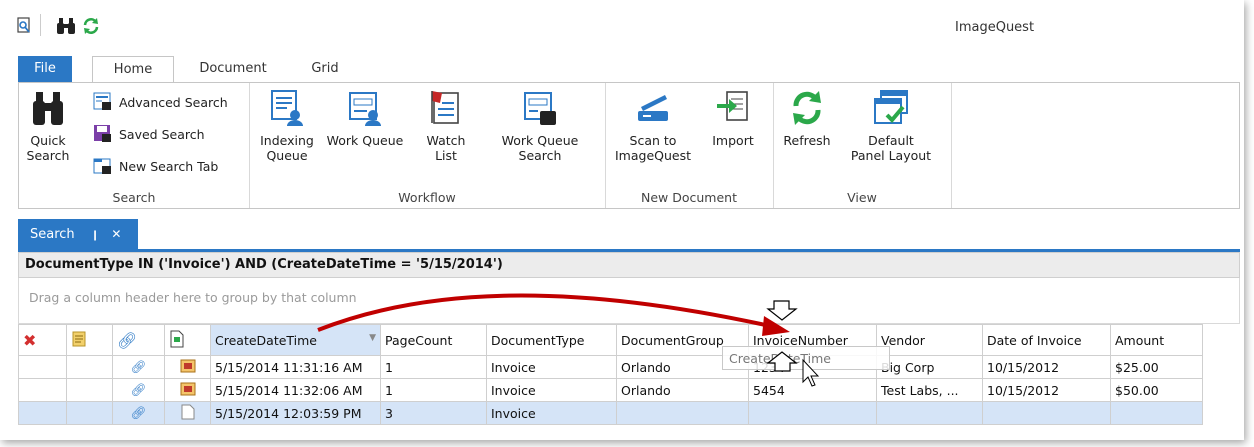  What do you see at coordinates (629, 235) in the screenshot?
I see `document-tab-strip: Search ❙ ✕` at bounding box center [629, 235].